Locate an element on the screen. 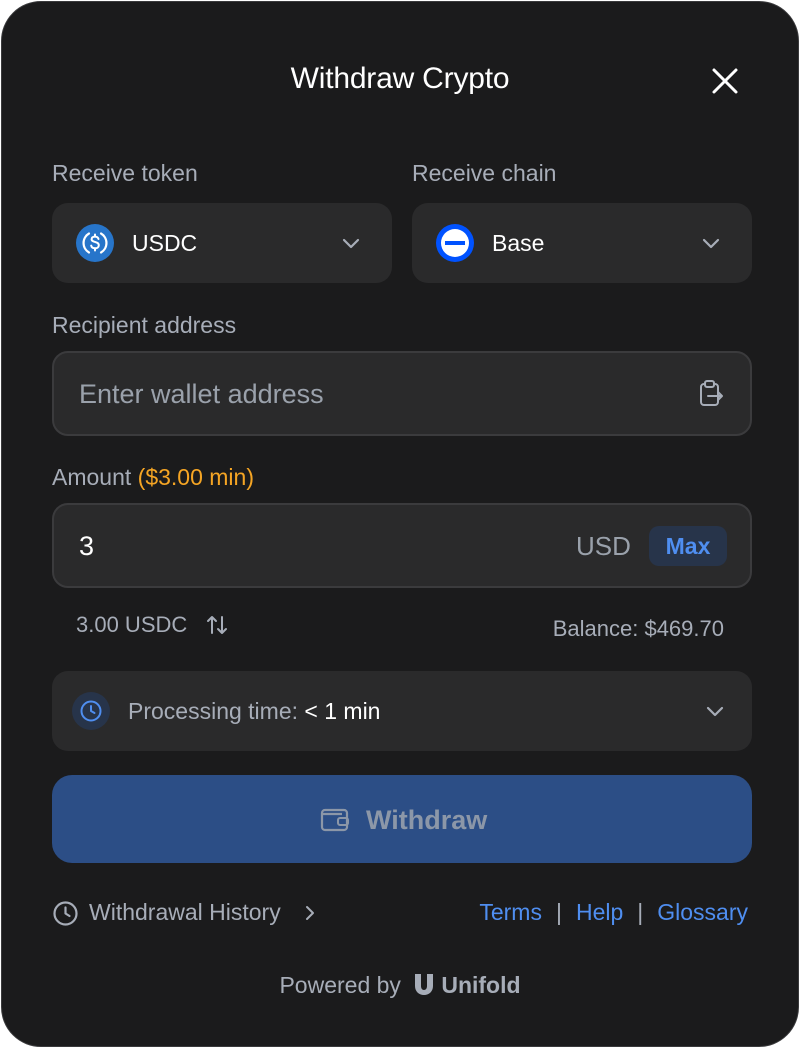  recipient-address-label: Recipient address is located at coordinates (144, 325).